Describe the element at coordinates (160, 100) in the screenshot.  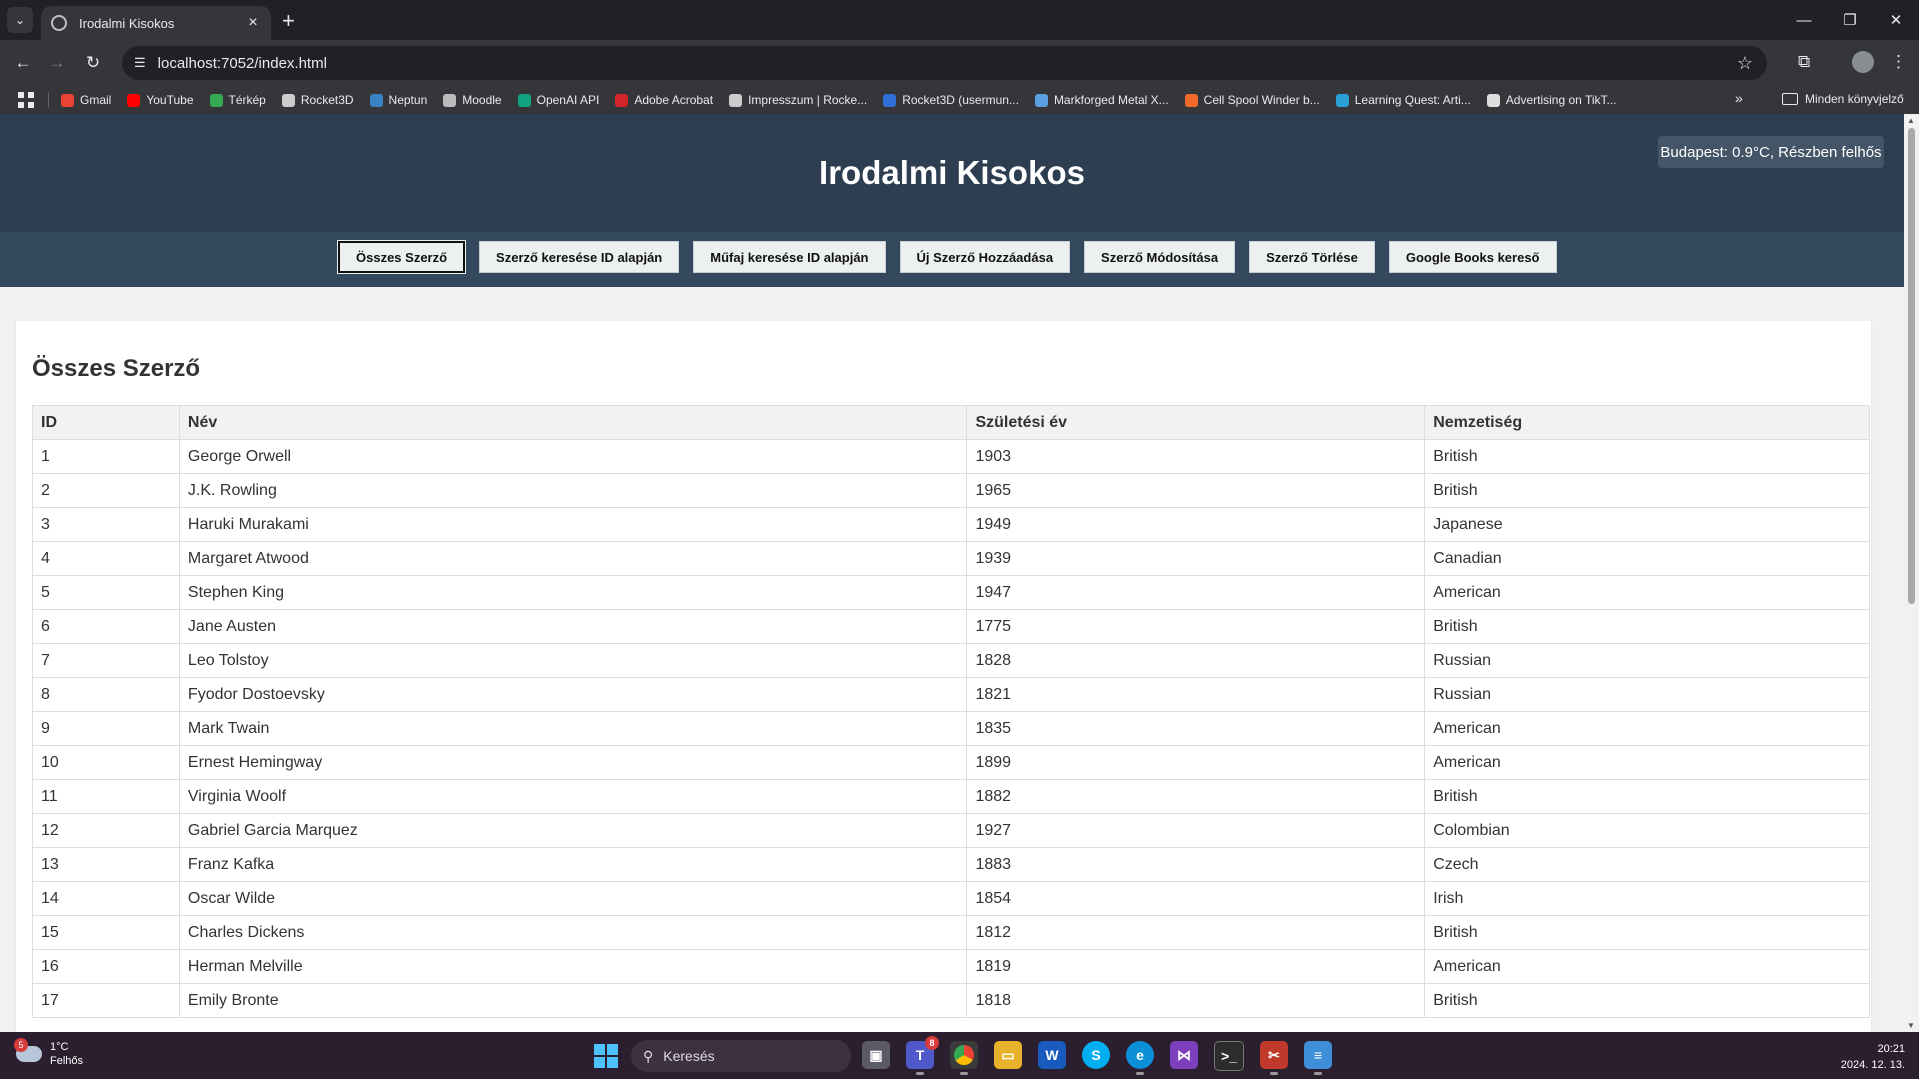
I see `bookmark-item: YouTube` at that location.